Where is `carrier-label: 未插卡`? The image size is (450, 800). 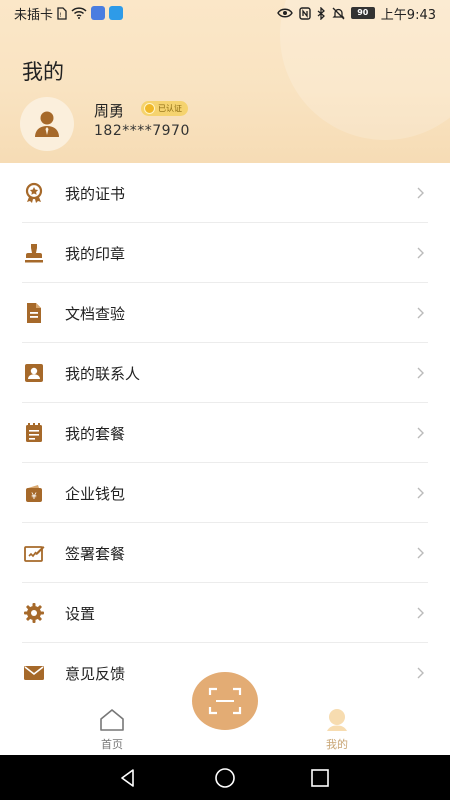
carrier-label: 未插卡 is located at coordinates (34, 15).